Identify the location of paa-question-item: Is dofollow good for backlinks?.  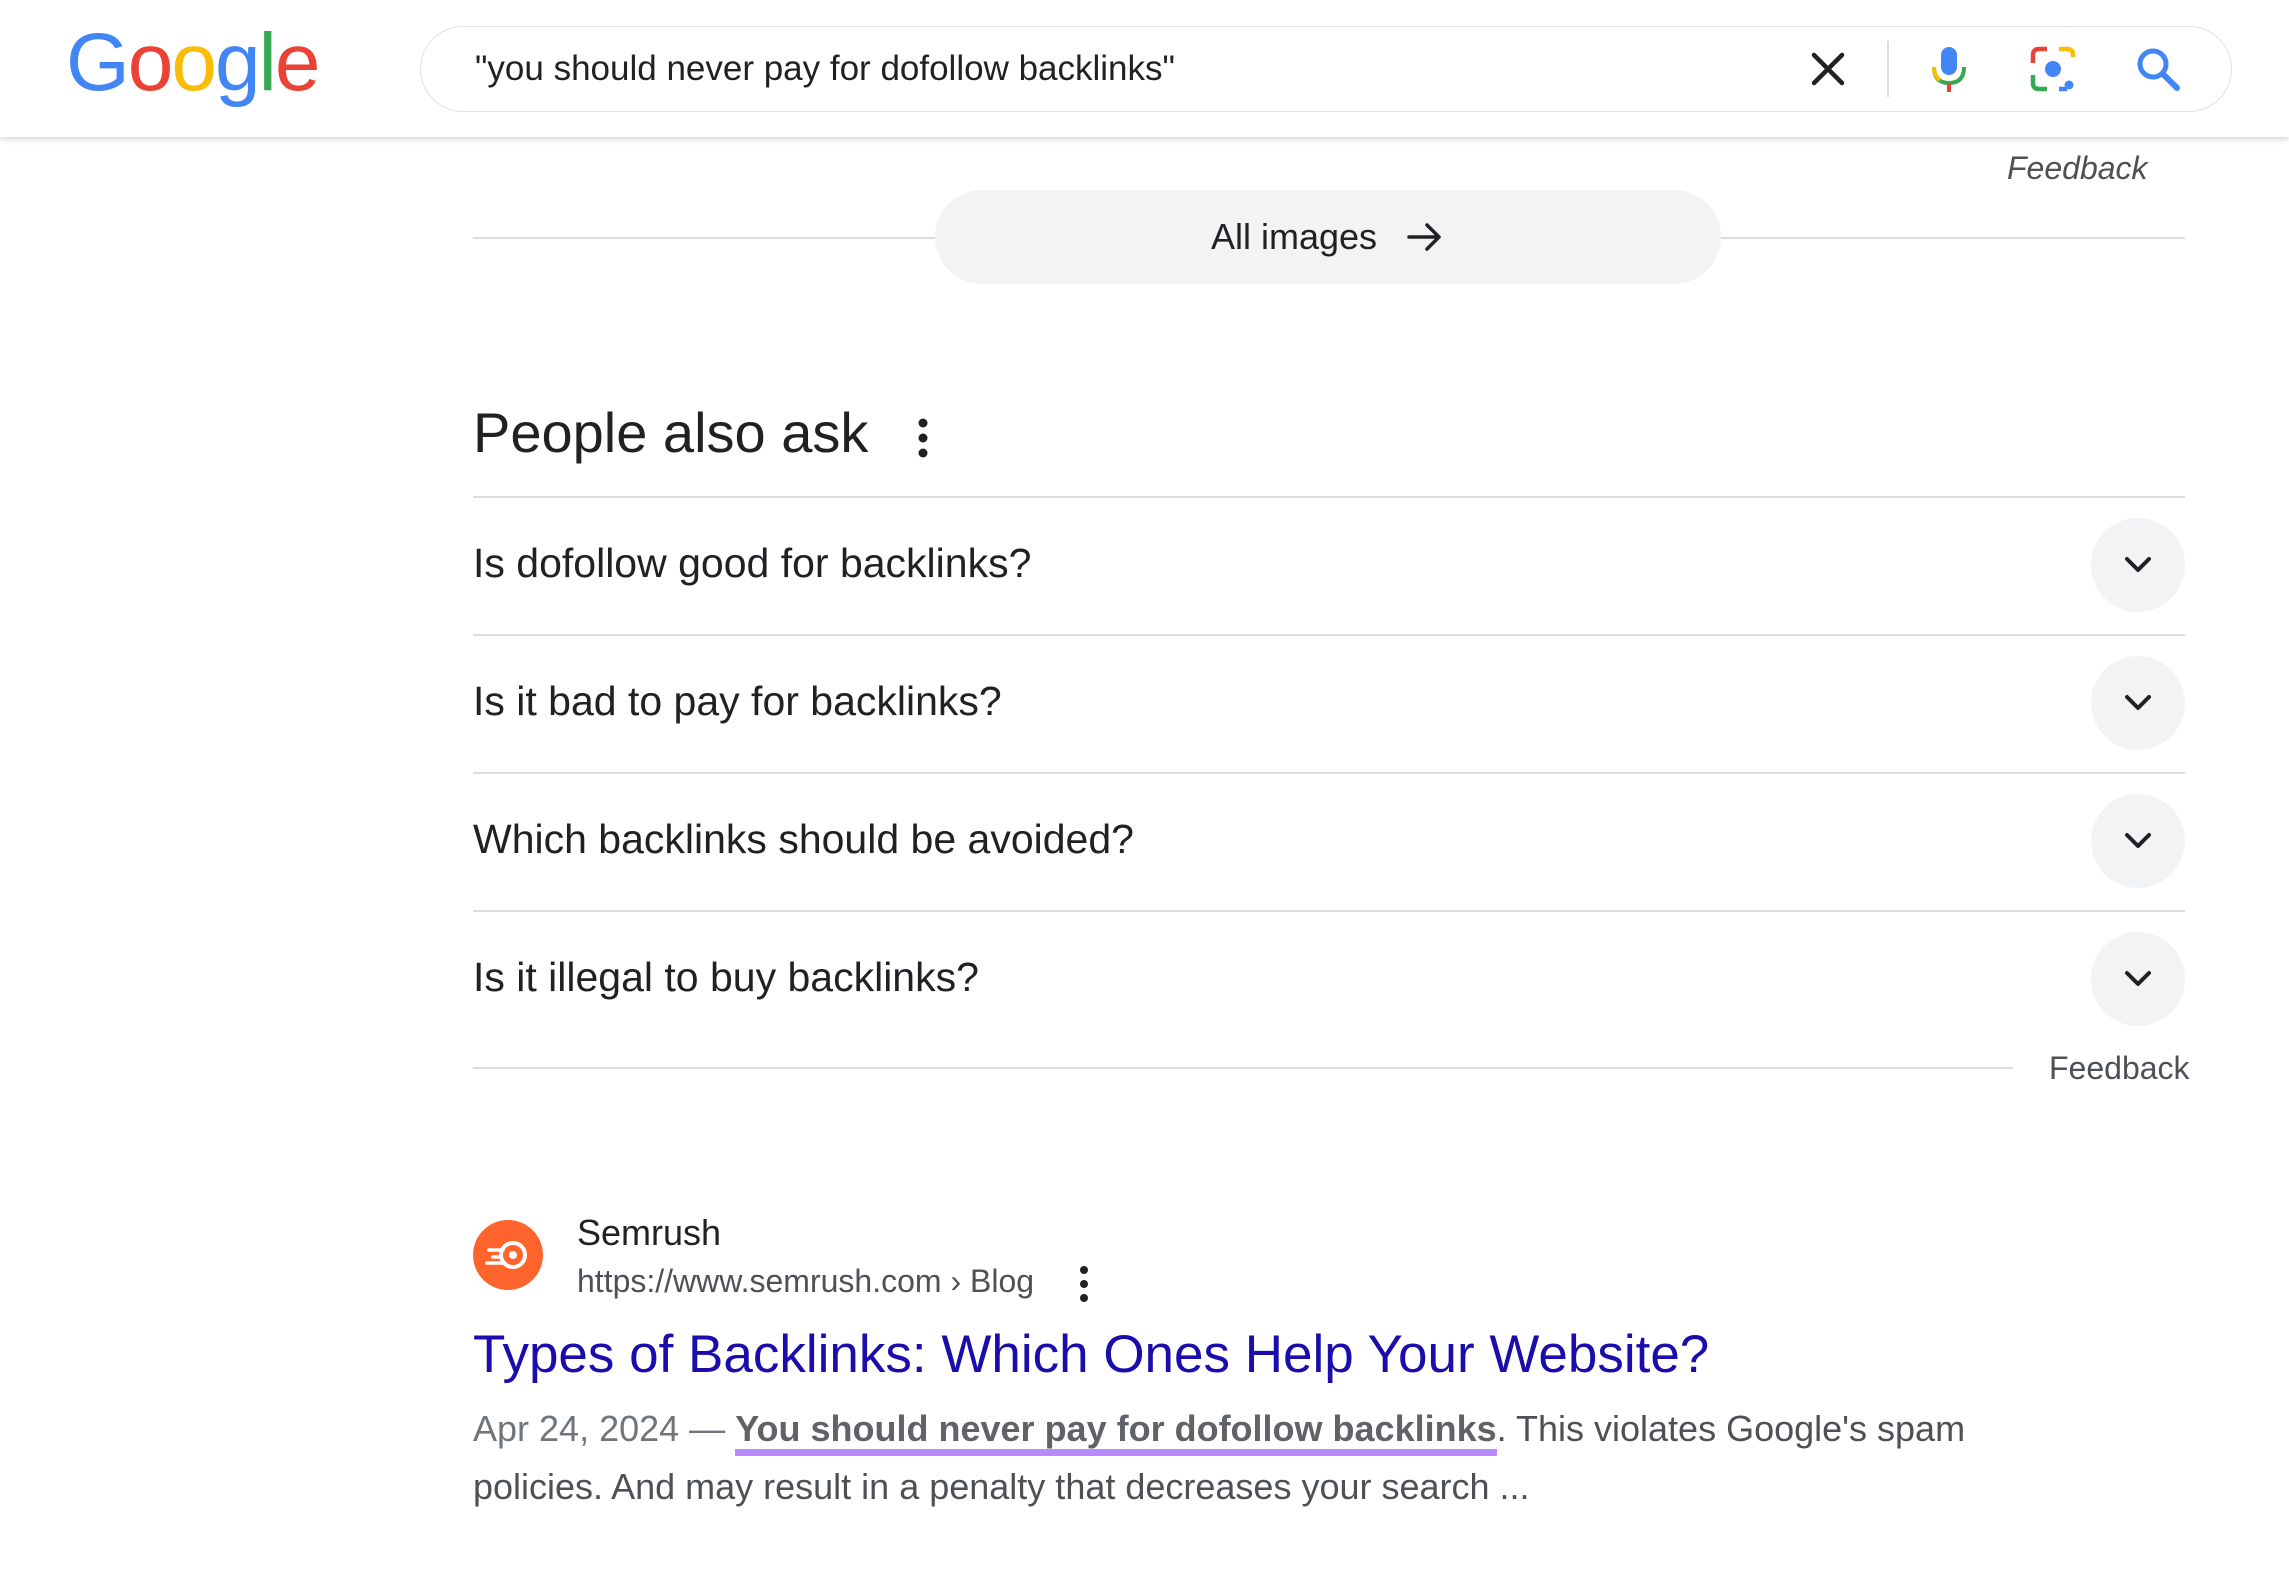
(1329, 564).